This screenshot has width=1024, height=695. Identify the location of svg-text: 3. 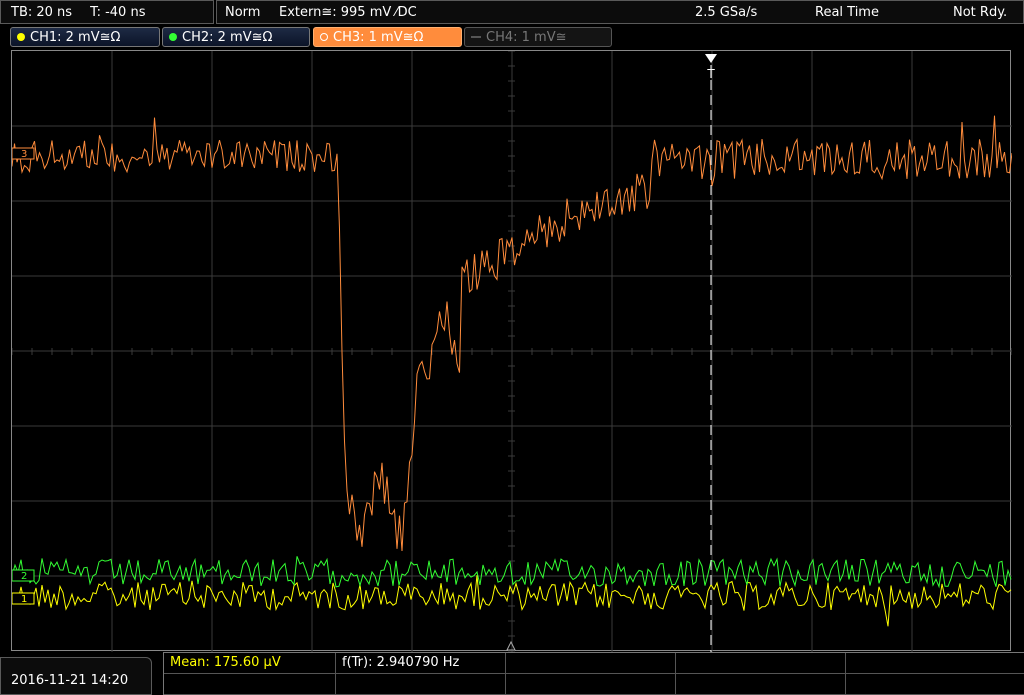
(24, 154).